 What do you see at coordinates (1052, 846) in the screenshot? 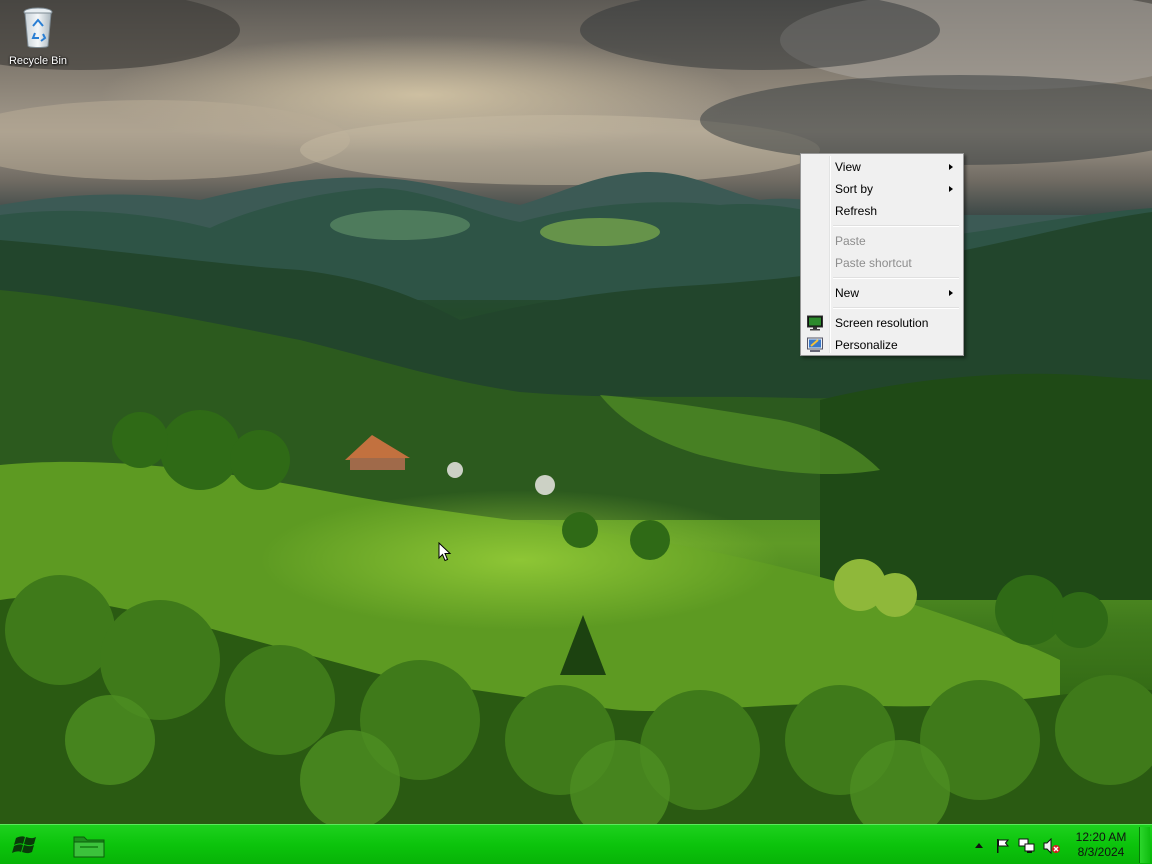
I see `volume-muted-icon` at bounding box center [1052, 846].